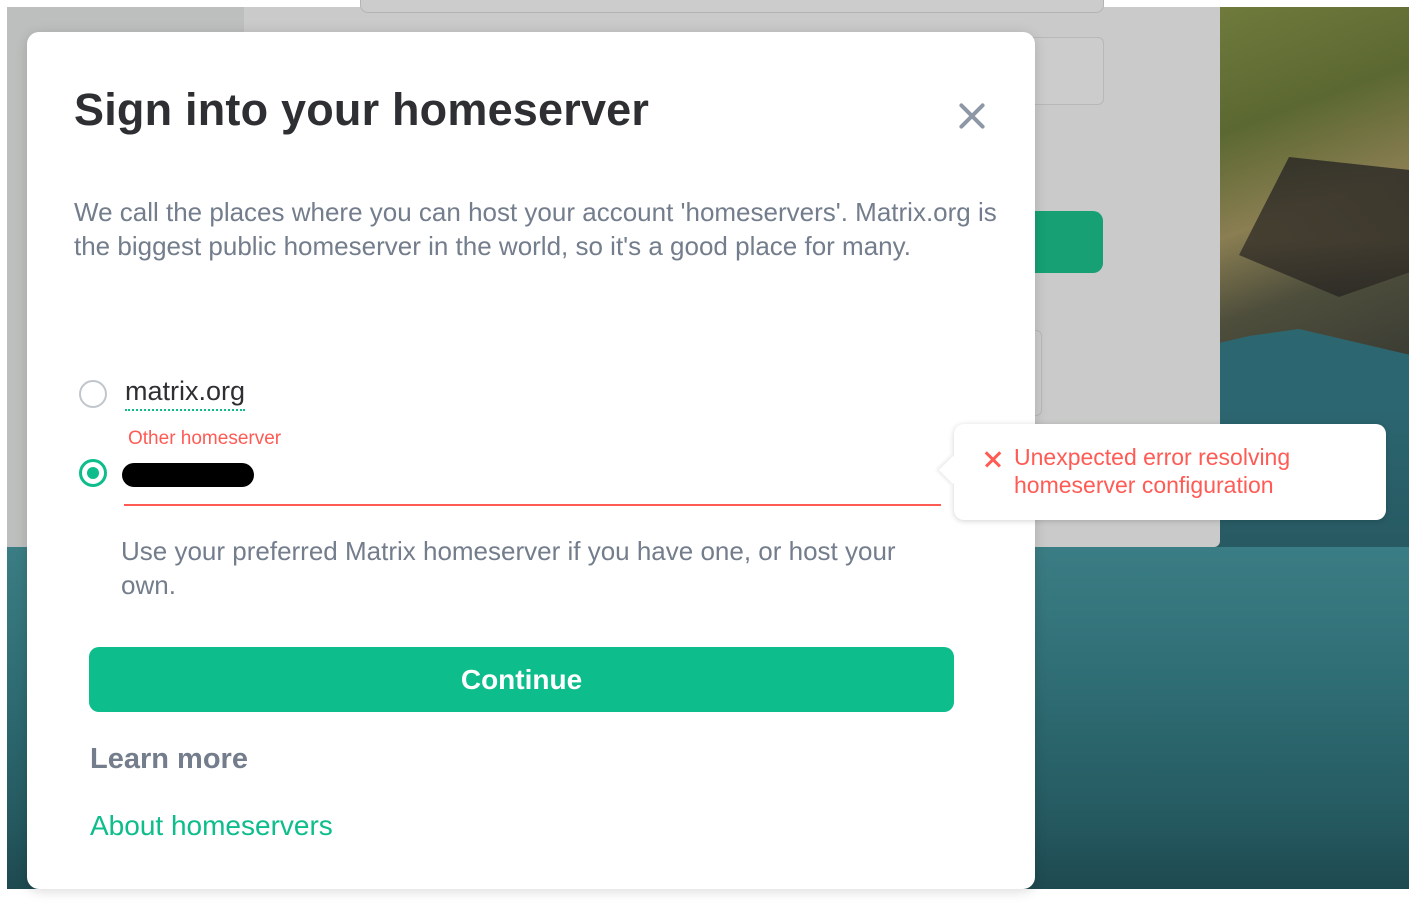 The height and width of the screenshot is (906, 1415). What do you see at coordinates (169, 759) in the screenshot?
I see `learn-more-heading: Learn more` at bounding box center [169, 759].